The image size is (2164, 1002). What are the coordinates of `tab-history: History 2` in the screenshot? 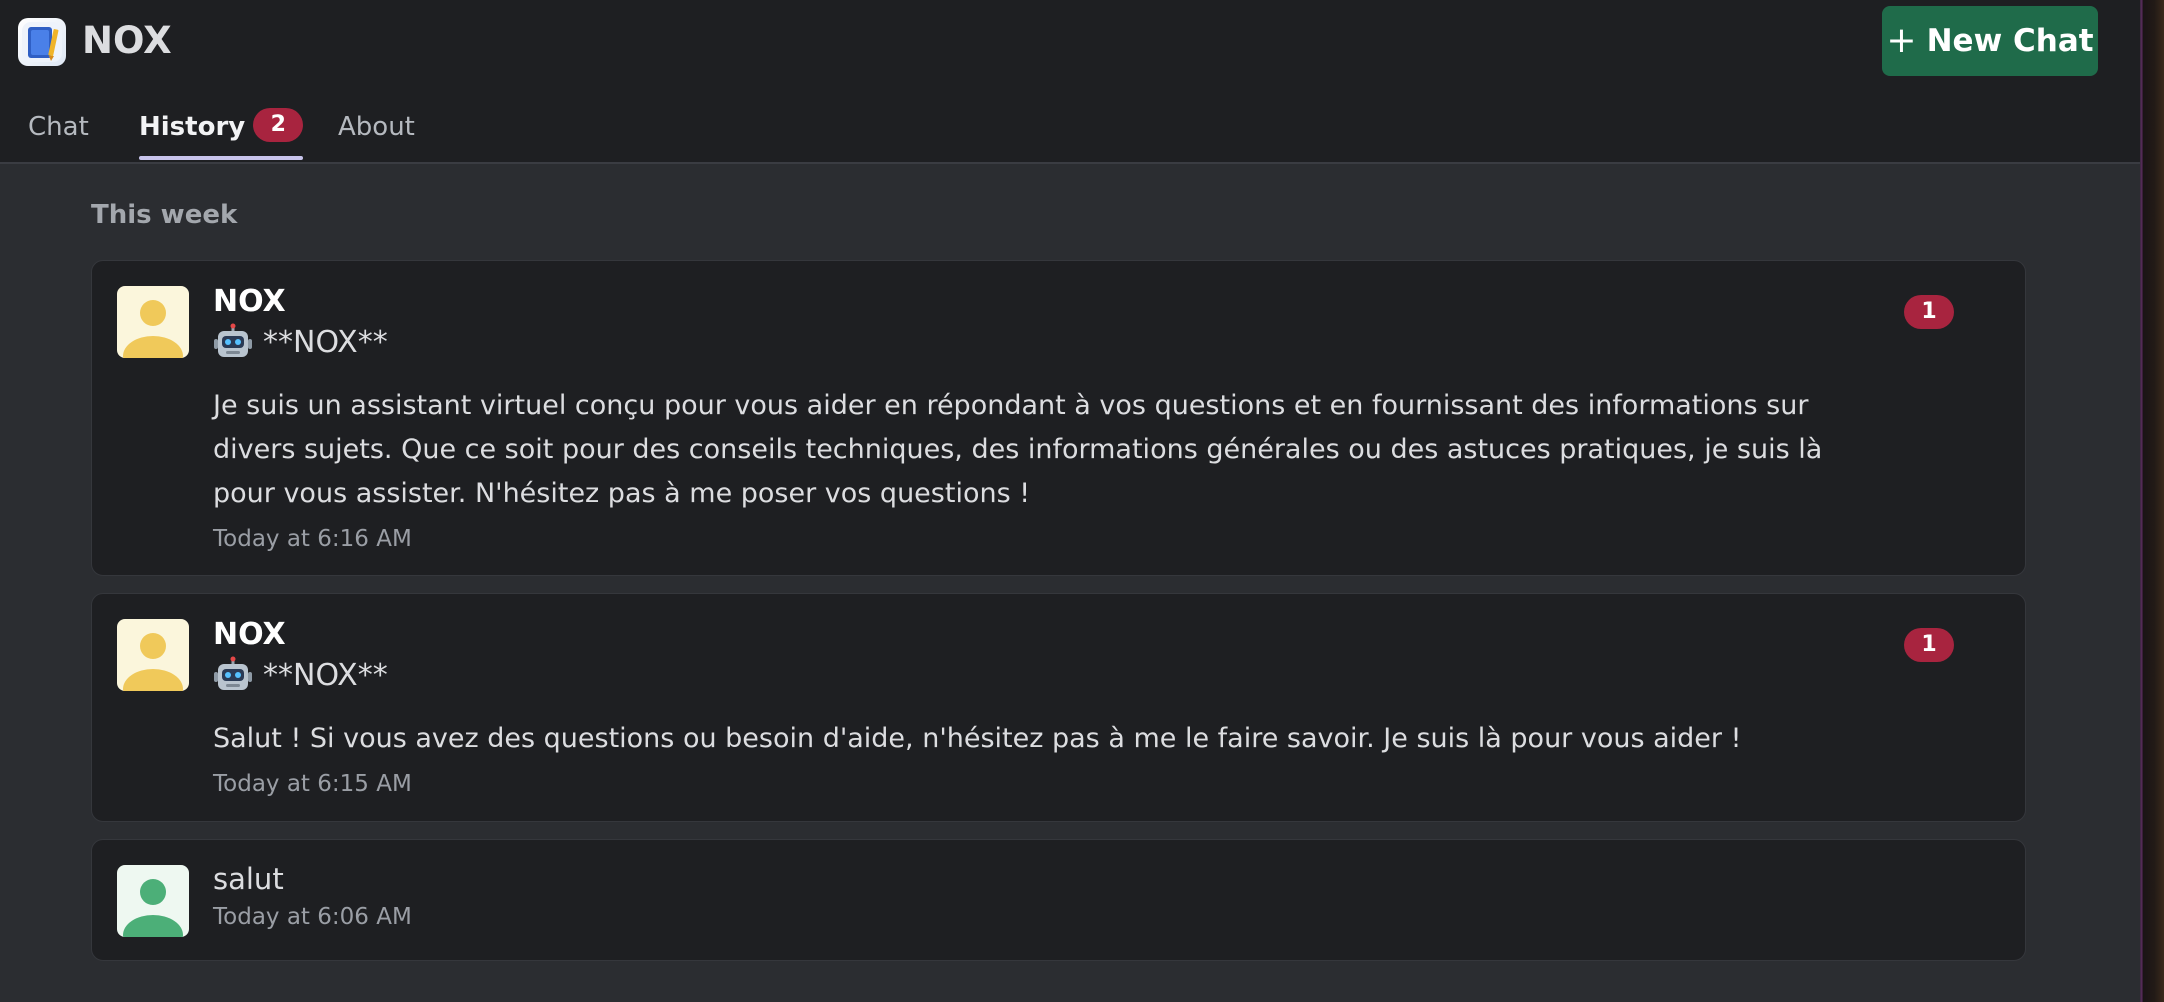 It's located at (221, 130).